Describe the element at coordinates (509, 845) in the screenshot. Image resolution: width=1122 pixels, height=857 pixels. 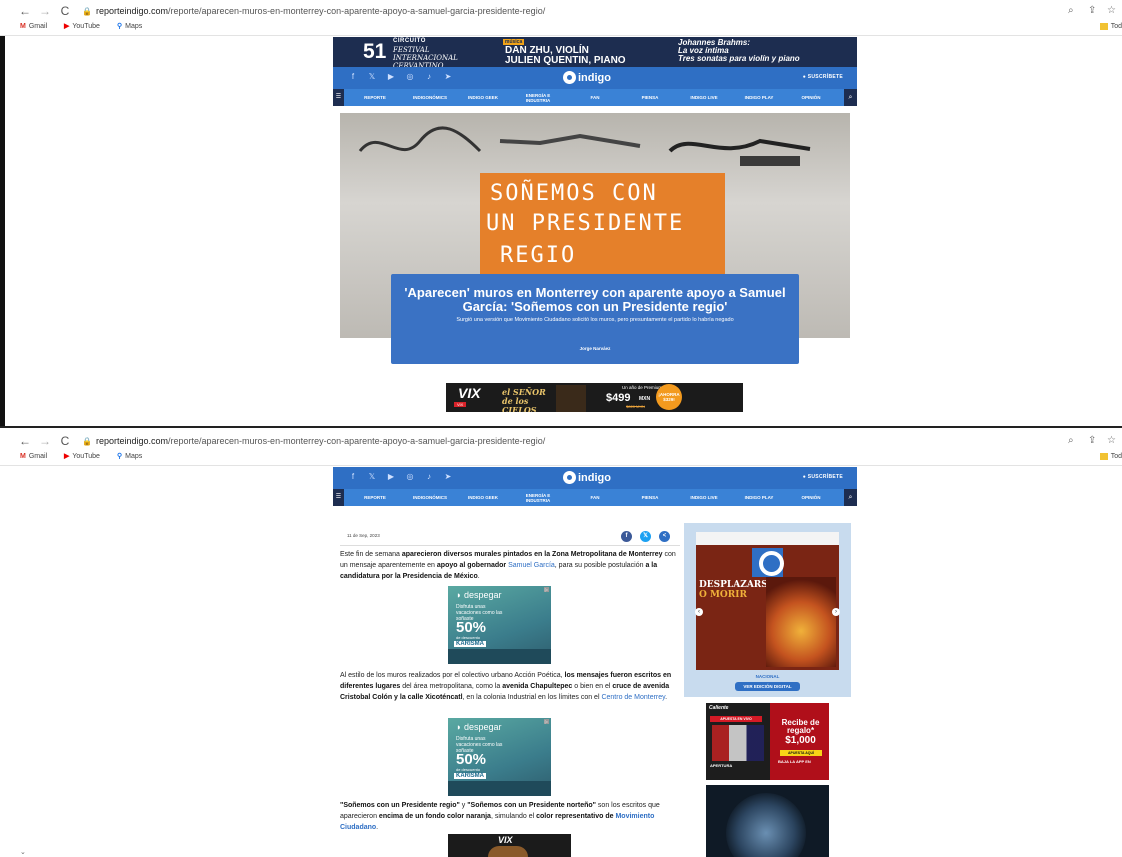
I see `vix-ad-inline: VIX` at that location.